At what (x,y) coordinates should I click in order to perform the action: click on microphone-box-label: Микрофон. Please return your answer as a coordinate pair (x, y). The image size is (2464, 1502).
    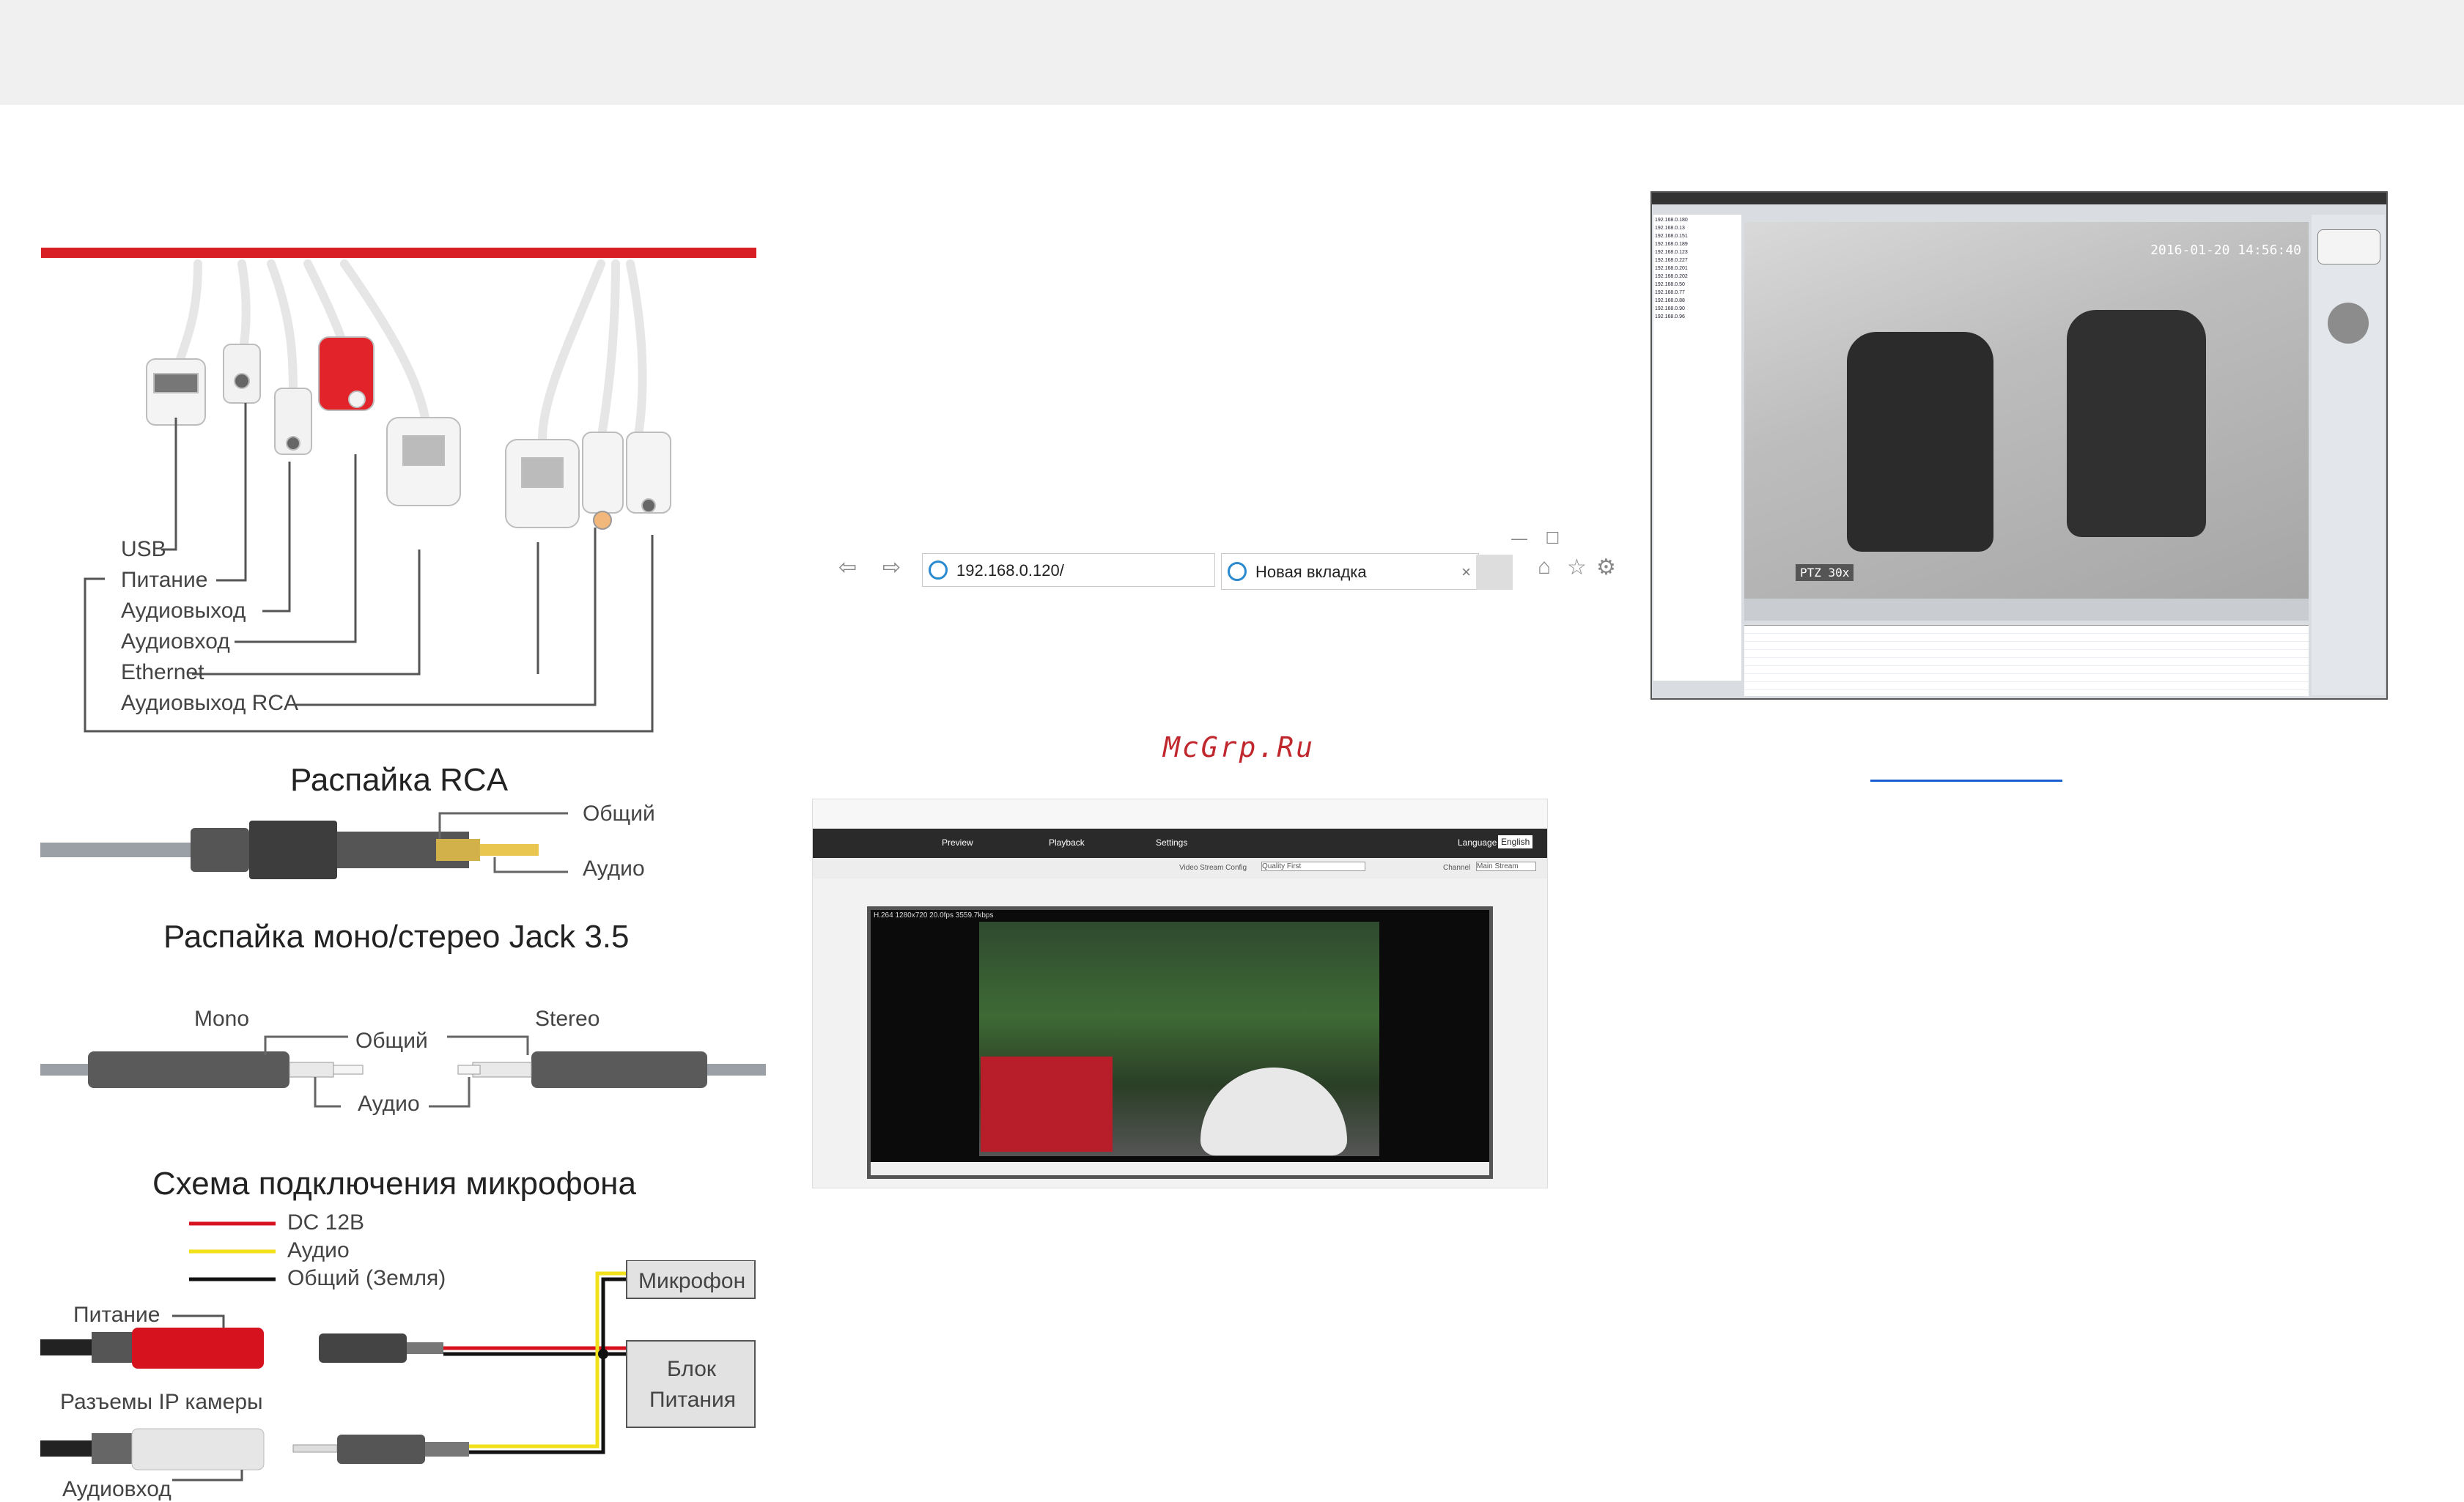
    Looking at the image, I should click on (692, 1281).